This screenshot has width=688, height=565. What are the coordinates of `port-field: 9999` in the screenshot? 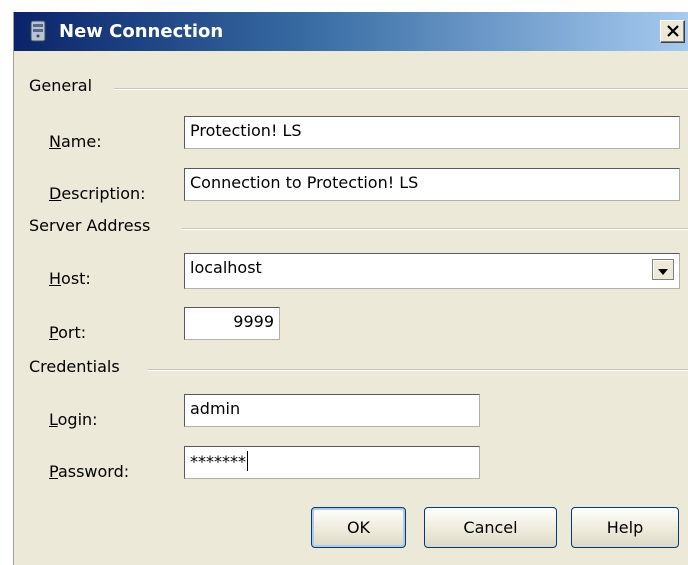 It's located at (232, 323).